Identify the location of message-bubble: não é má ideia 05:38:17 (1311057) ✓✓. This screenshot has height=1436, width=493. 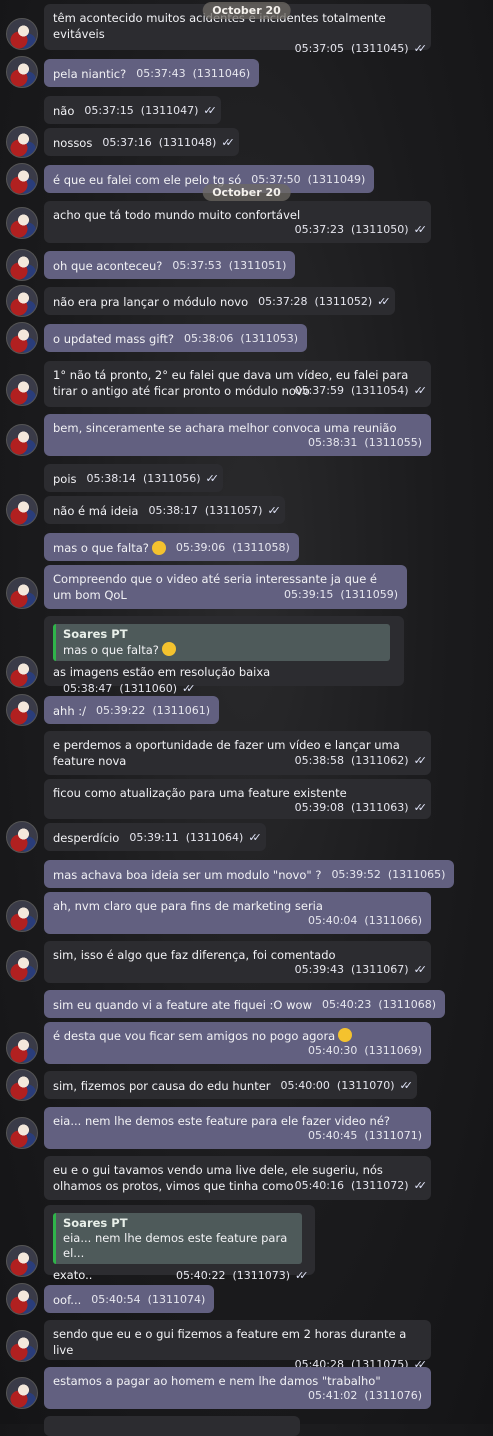
(164, 510).